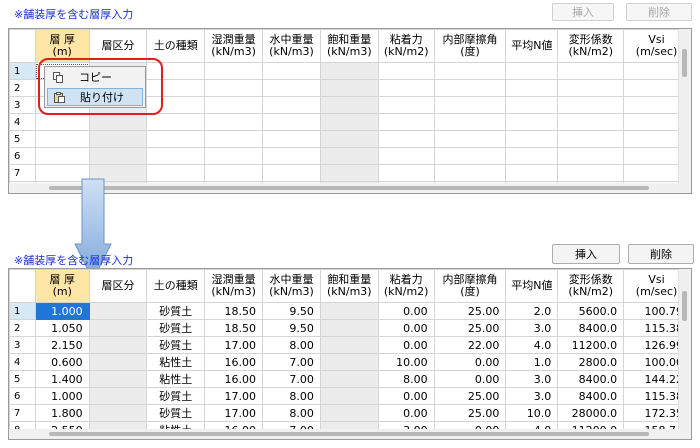  Describe the element at coordinates (176, 286) in the screenshot. I see `column-header: 土の種類` at that location.